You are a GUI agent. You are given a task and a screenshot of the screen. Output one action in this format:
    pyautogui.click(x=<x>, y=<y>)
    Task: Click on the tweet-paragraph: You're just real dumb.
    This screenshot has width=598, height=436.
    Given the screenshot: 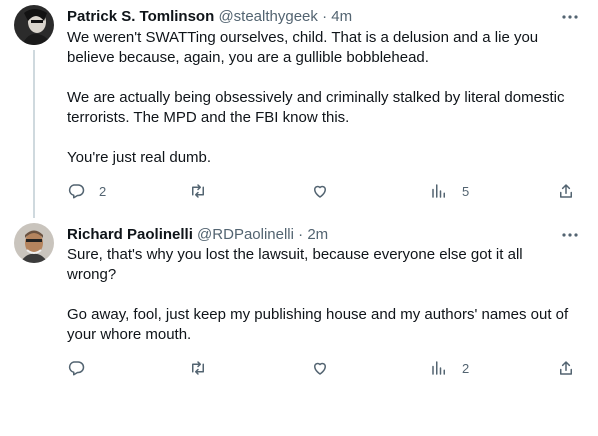 What is the action you would take?
    pyautogui.click(x=139, y=157)
    